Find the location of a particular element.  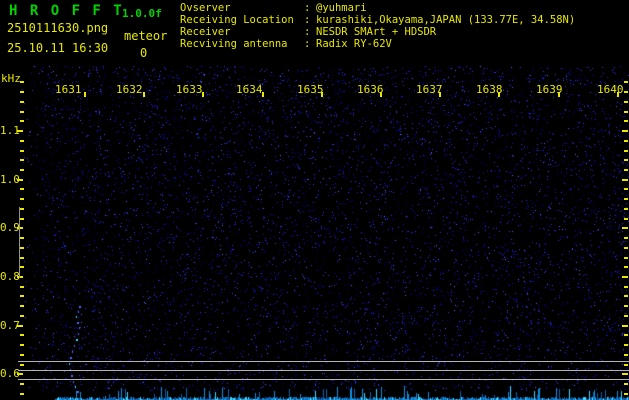

station-info-row: Recviving antenna: Radix RY-62V is located at coordinates (377, 44).